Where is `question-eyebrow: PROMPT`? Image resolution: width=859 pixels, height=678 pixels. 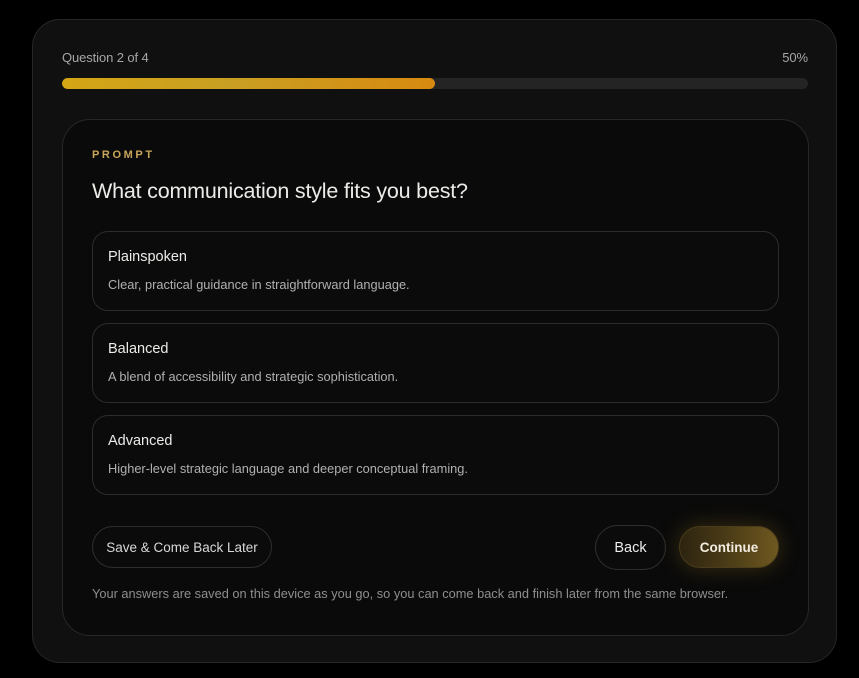
question-eyebrow: PROMPT is located at coordinates (123, 155).